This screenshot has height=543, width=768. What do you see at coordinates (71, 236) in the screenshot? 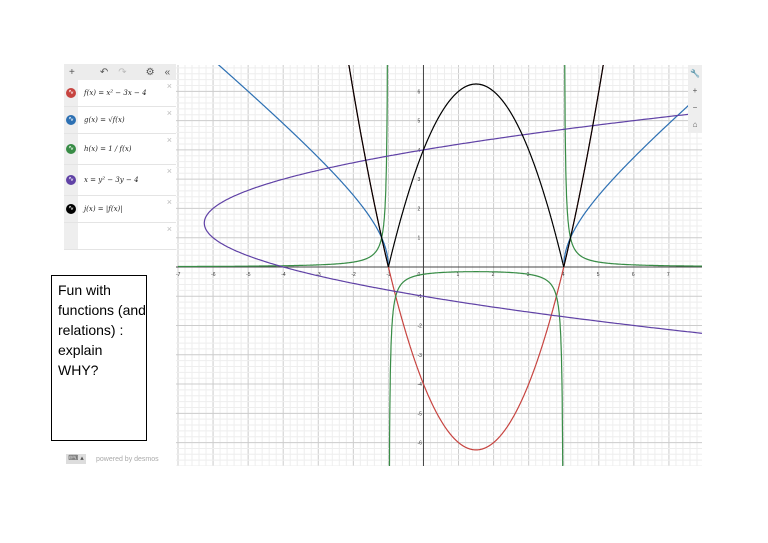
I see `expression-gutter` at bounding box center [71, 236].